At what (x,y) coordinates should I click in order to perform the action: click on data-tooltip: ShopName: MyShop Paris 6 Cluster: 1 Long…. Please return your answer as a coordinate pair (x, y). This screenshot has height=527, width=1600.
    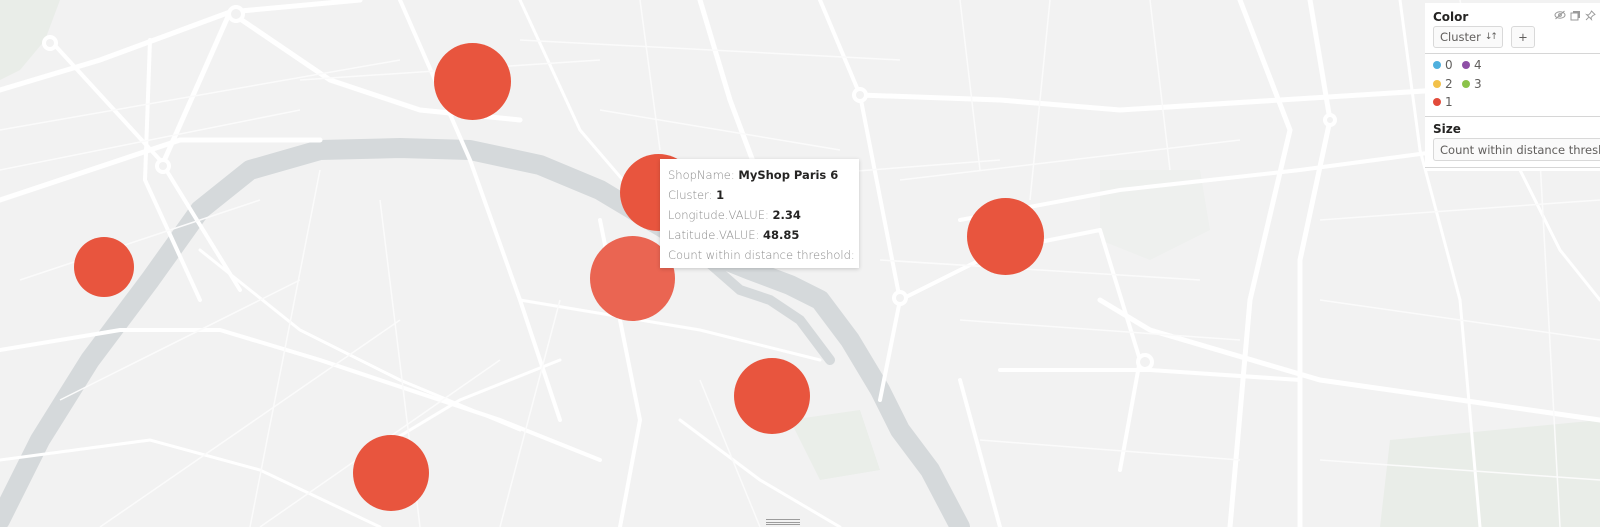
    Looking at the image, I should click on (759, 213).